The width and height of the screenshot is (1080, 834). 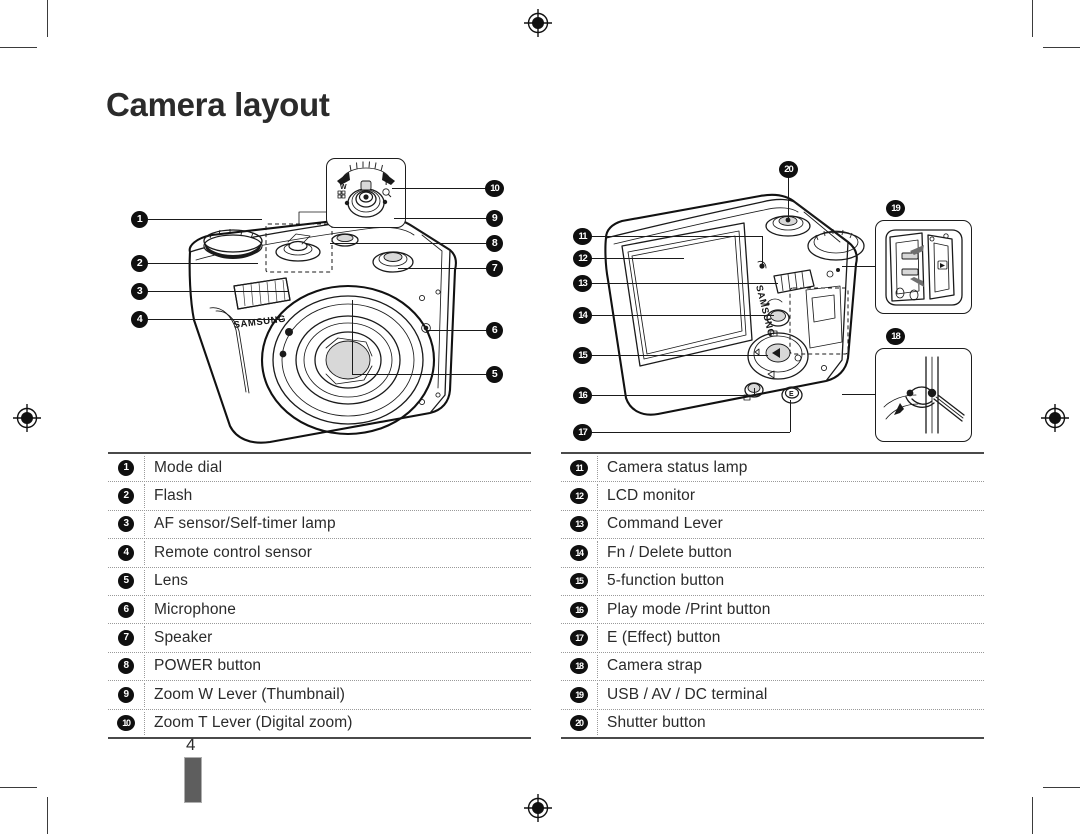 What do you see at coordinates (579, 581) in the screenshot?
I see `part-number-cell: 15` at bounding box center [579, 581].